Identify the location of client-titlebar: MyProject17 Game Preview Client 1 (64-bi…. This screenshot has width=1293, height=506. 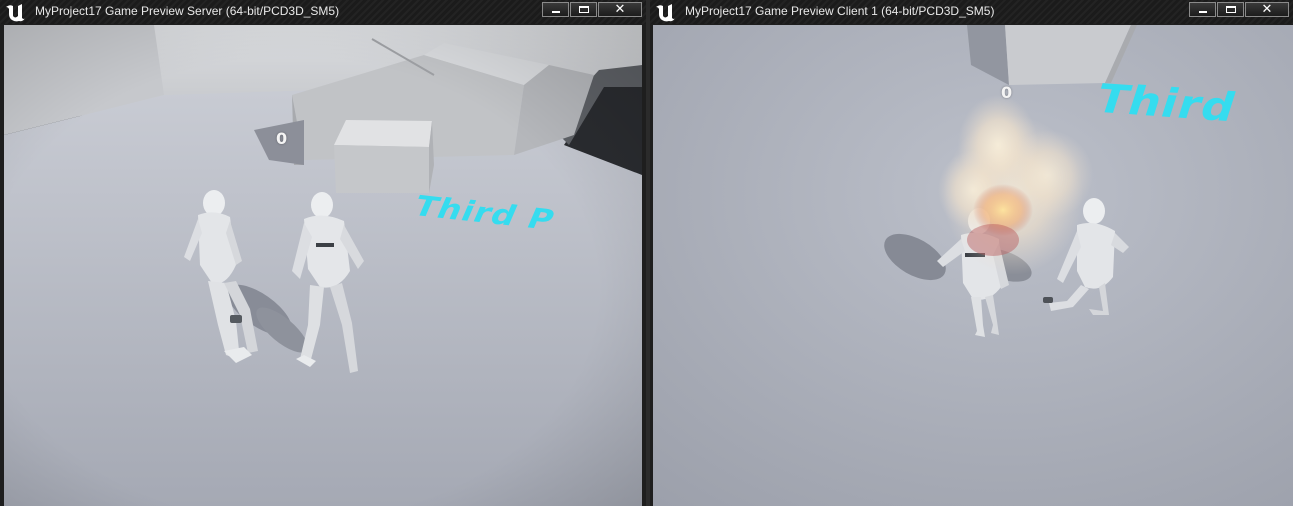
(971, 12).